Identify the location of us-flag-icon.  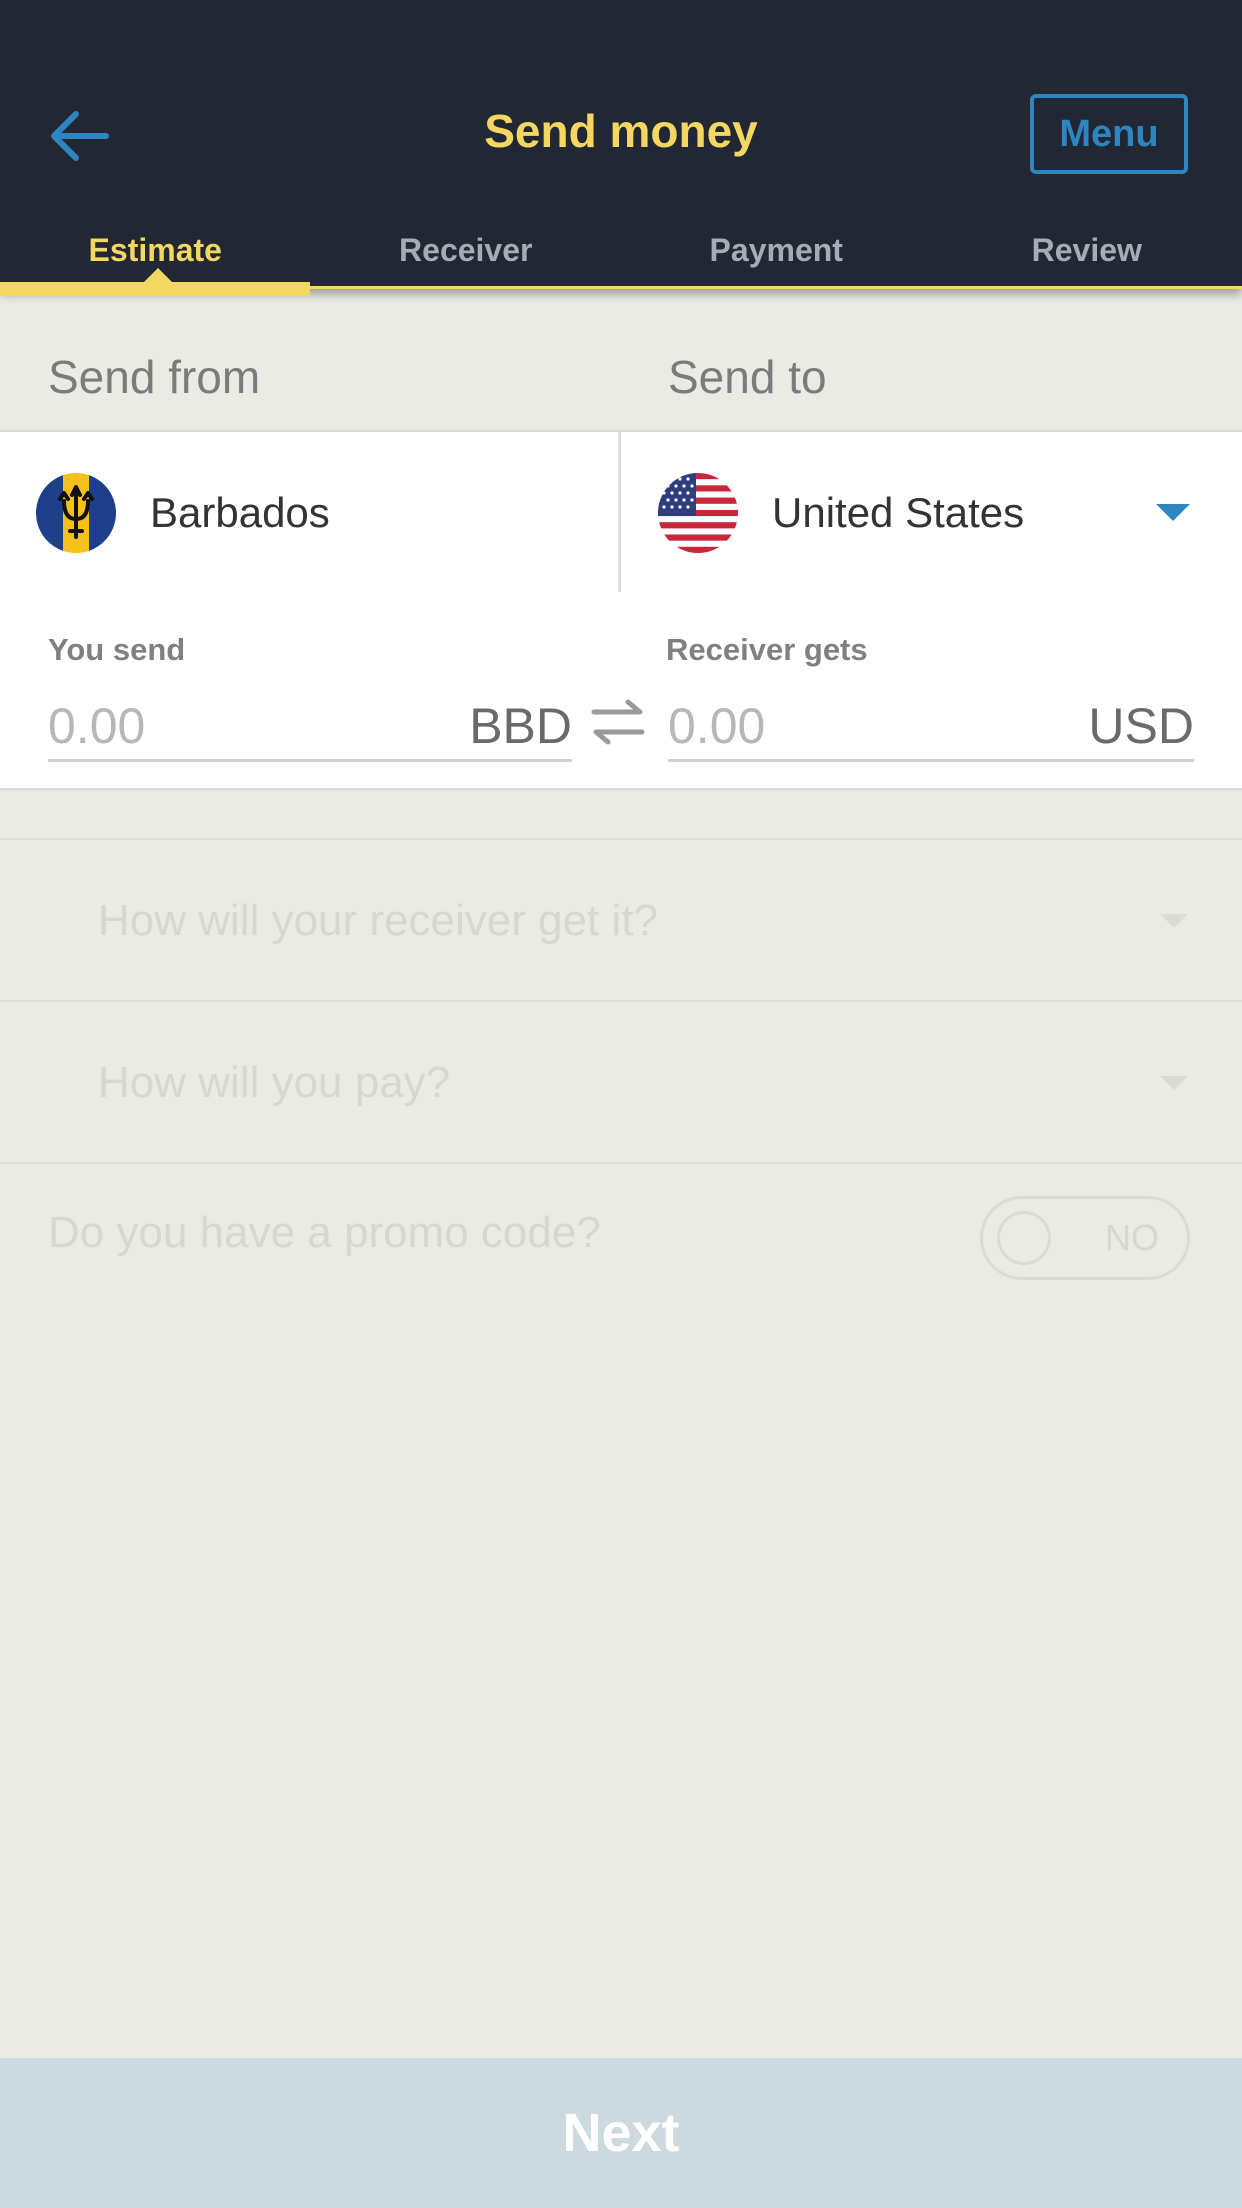
(698, 513).